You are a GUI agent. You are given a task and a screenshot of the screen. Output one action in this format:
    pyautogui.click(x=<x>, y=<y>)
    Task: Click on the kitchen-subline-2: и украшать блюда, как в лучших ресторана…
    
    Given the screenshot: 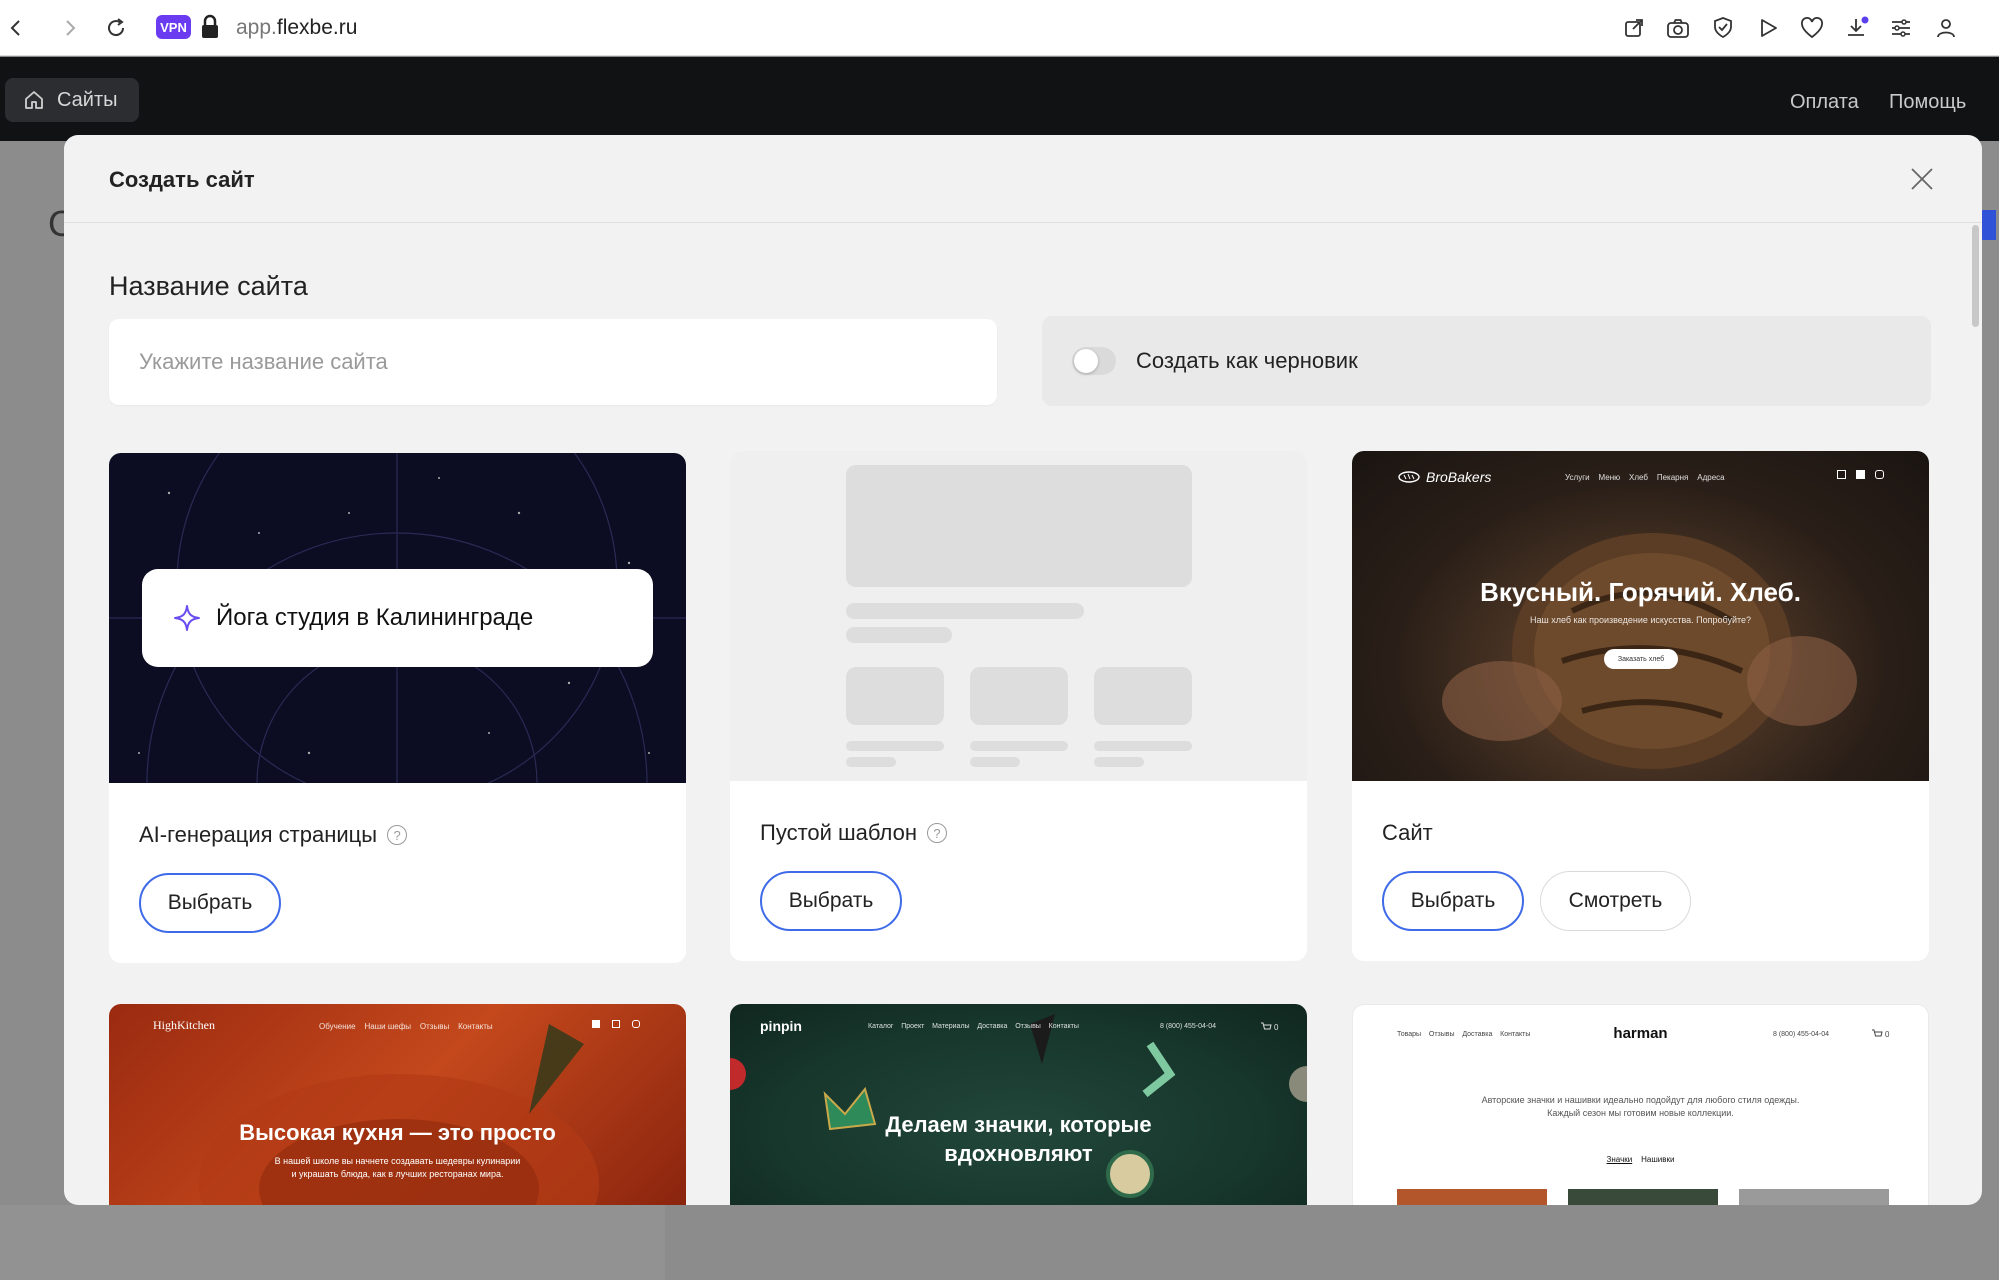 What is the action you would take?
    pyautogui.click(x=397, y=1174)
    